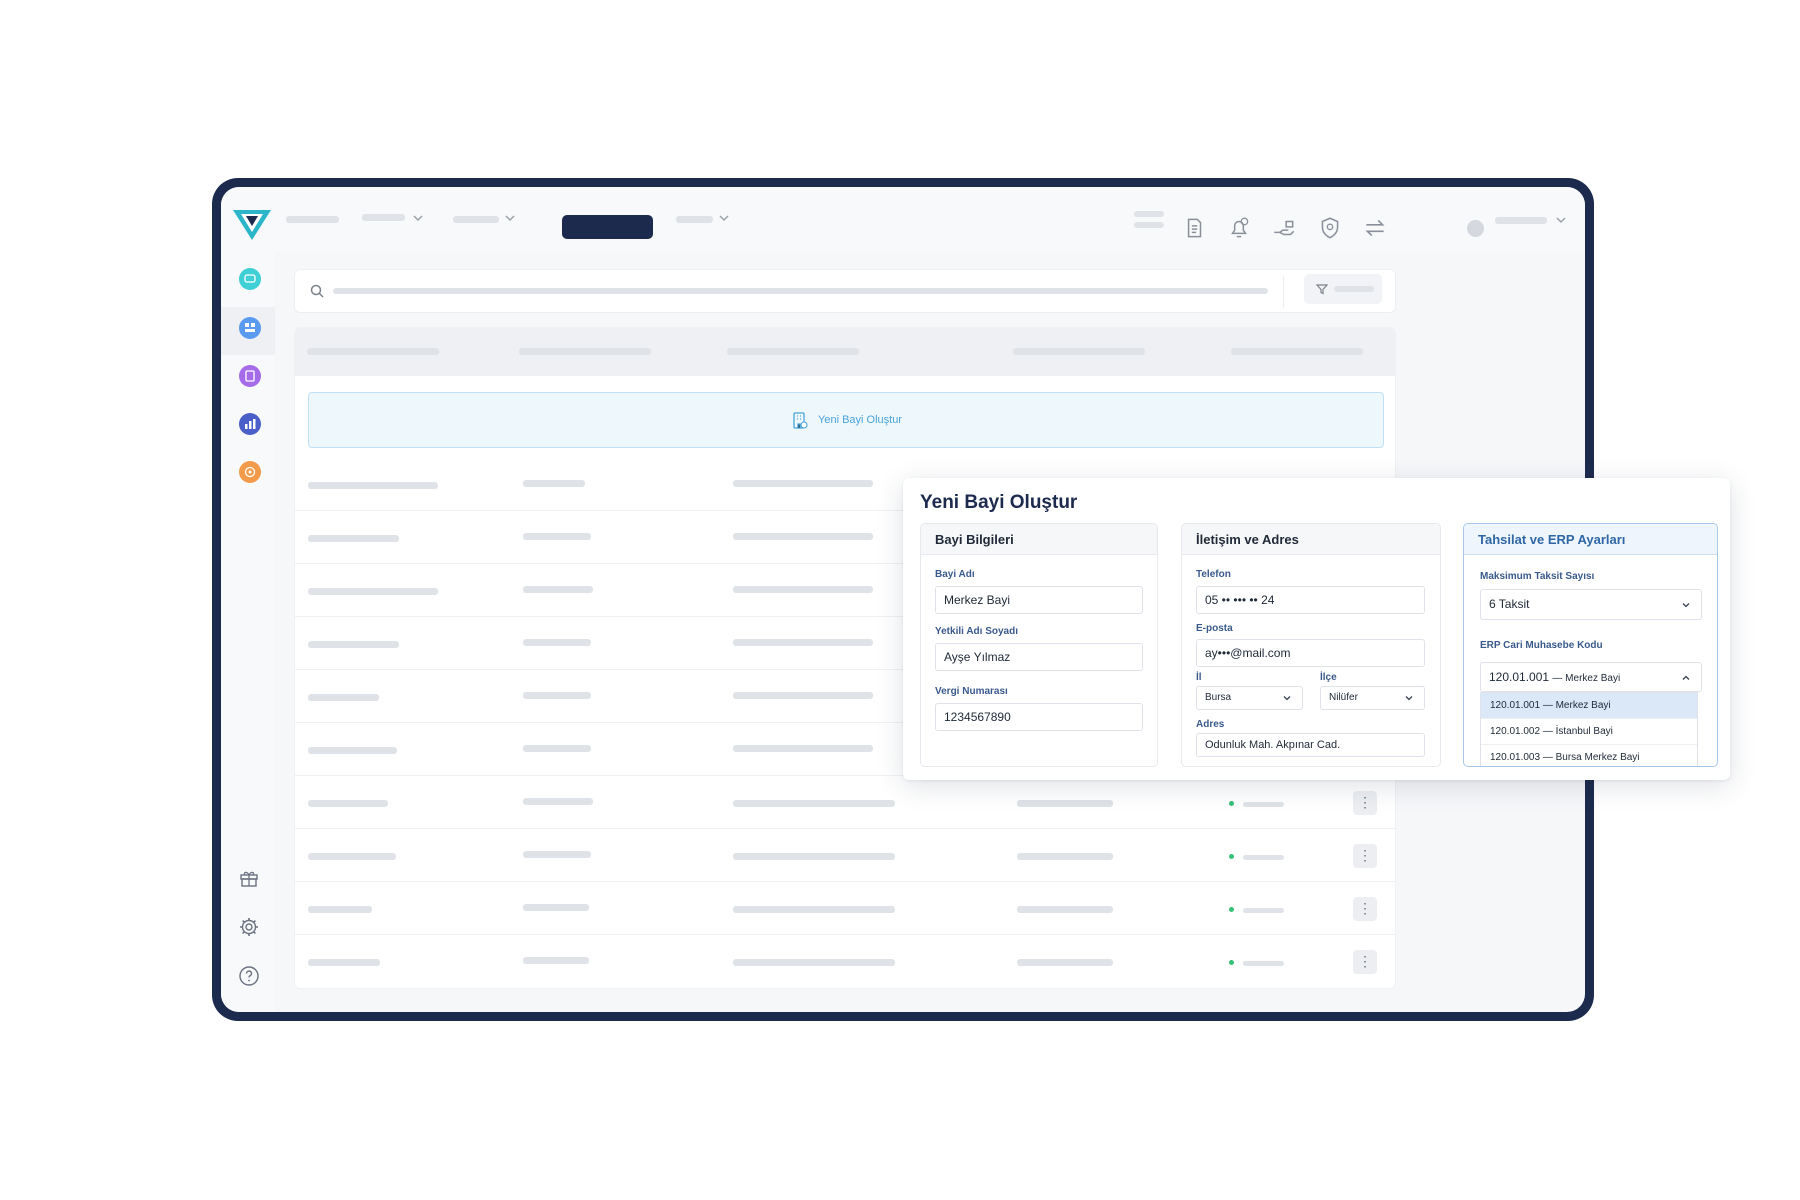 This screenshot has height=1200, width=1800. I want to click on card-title: Bayi Bilgileri, so click(1039, 539).